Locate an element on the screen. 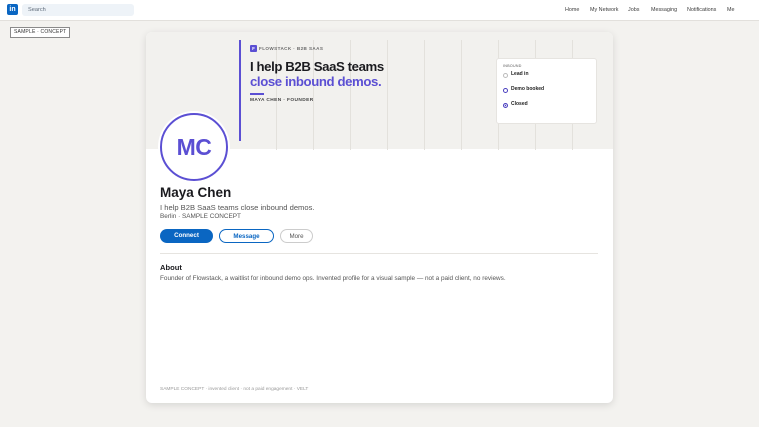 The width and height of the screenshot is (759, 427). banner-byline: MAYA CHEN · FOUNDER is located at coordinates (282, 100).